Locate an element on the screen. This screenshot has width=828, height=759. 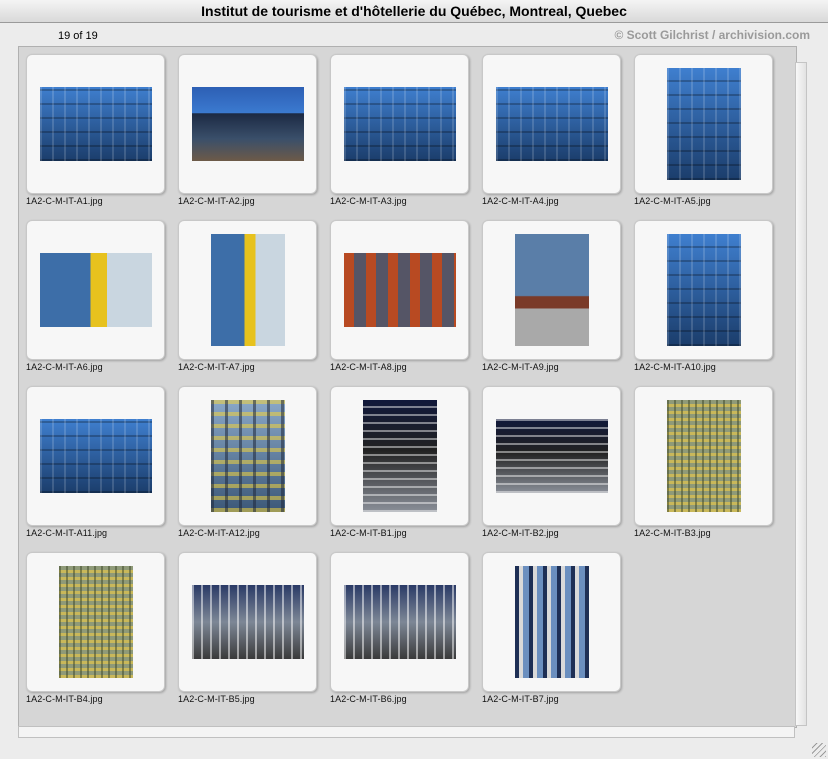
thumbnail-item: 1A2-C-M-IT-B3.jpg is located at coordinates (708, 468).